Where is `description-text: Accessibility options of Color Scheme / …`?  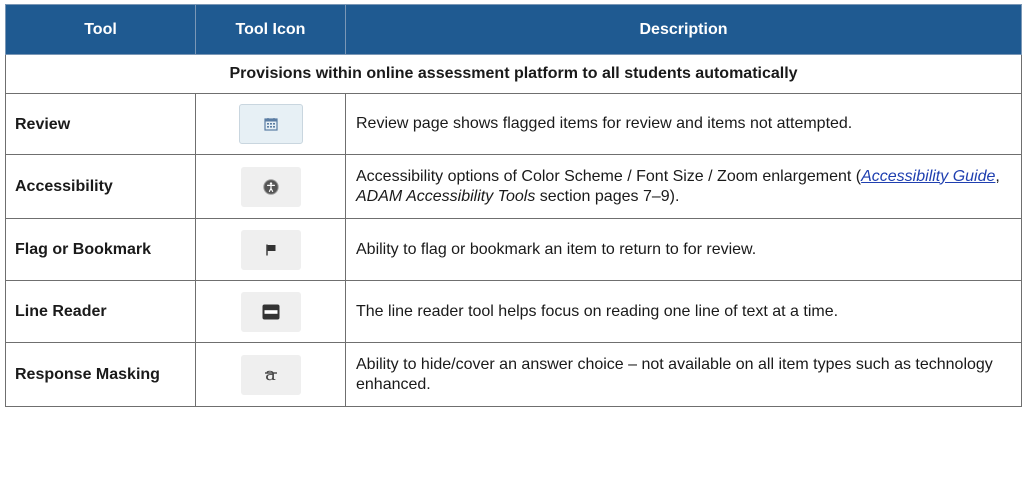 description-text: Accessibility options of Color Scheme / … is located at coordinates (609, 176).